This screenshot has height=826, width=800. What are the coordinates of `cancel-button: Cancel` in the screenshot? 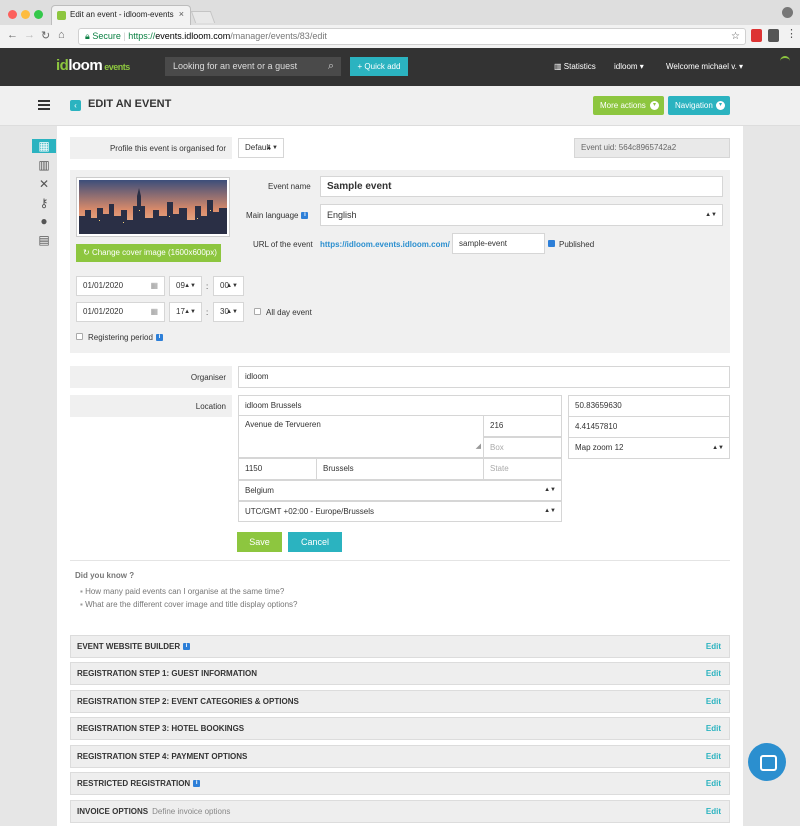 It's located at (315, 542).